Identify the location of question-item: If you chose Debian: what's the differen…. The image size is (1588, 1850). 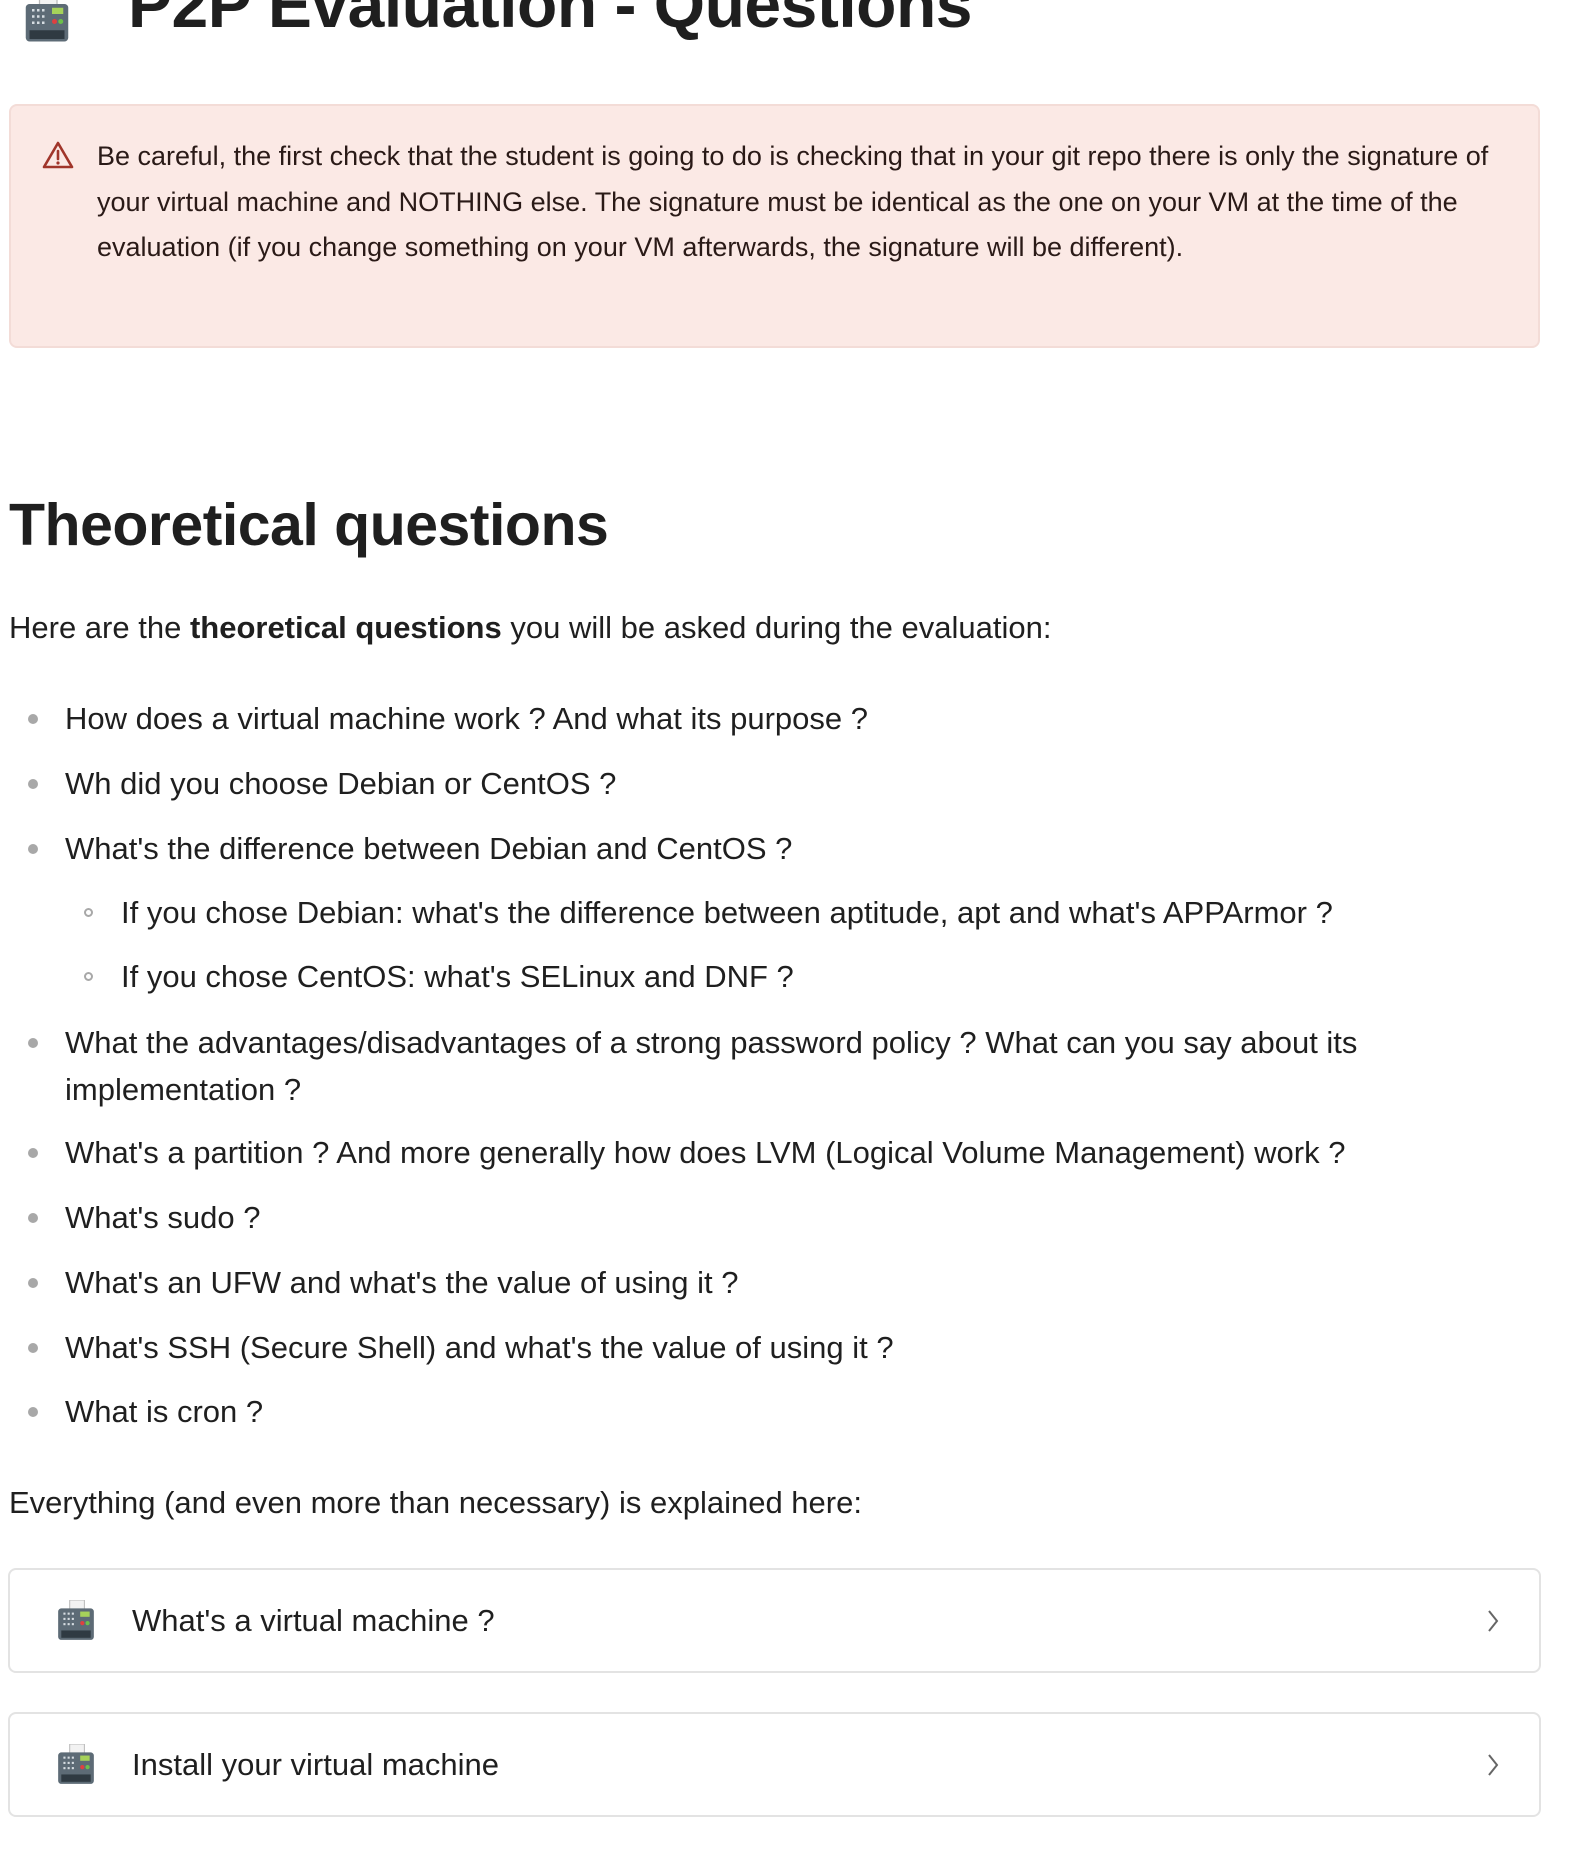
(727, 912).